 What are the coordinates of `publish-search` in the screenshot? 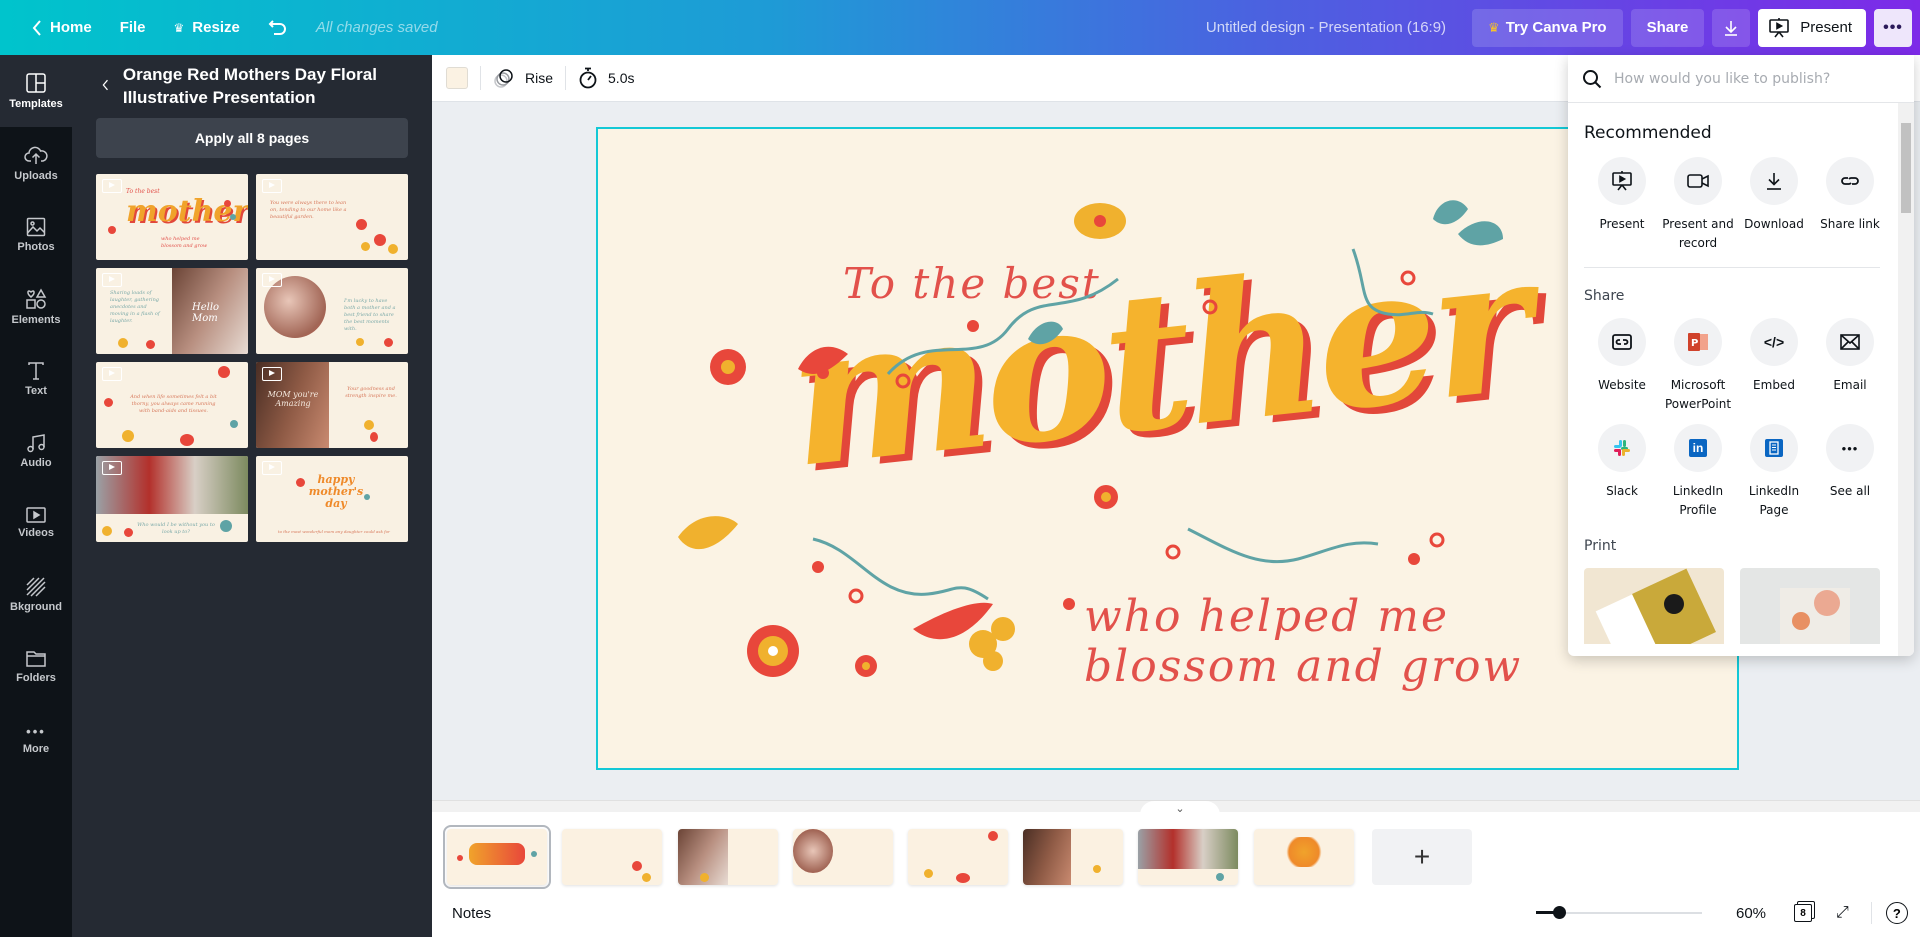 It's located at (1741, 79).